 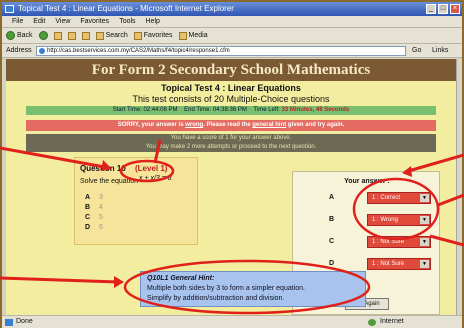 What do you see at coordinates (137, 35) in the screenshot?
I see `star-icon` at bounding box center [137, 35].